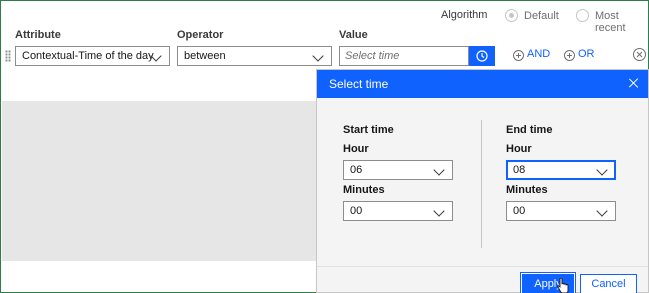  What do you see at coordinates (464, 15) in the screenshot?
I see `algorithm-label: Algorithm` at bounding box center [464, 15].